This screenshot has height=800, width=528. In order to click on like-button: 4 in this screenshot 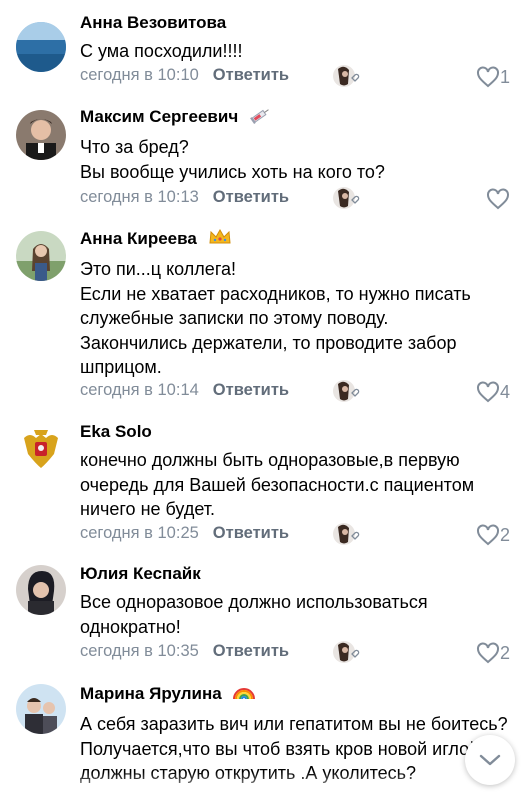, I will do `click(493, 392)`.